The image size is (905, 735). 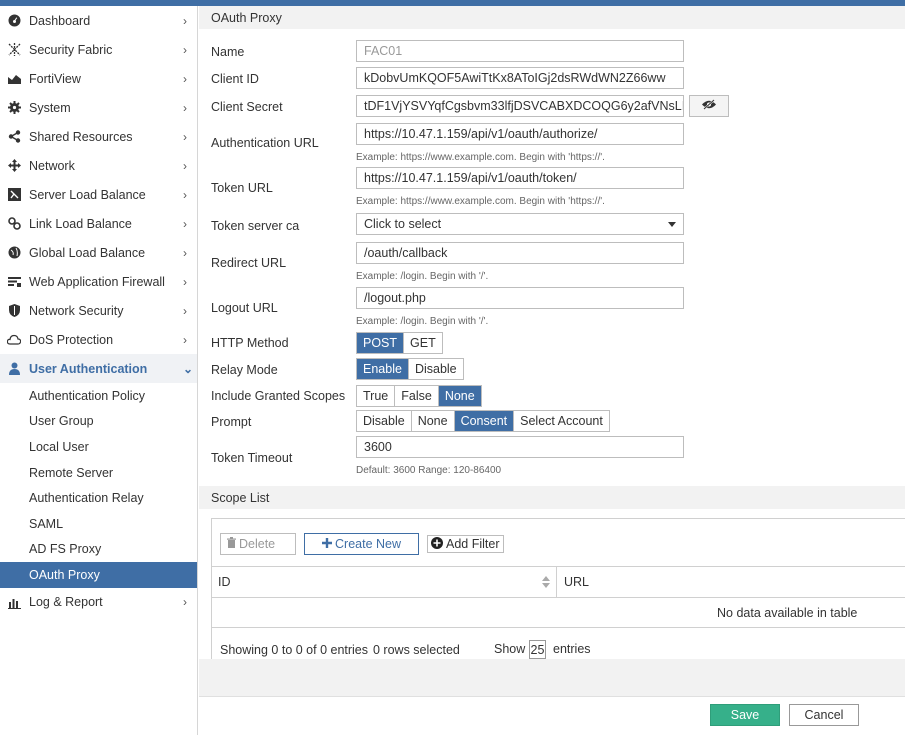 I want to click on token-timeout-field: 3600, so click(x=520, y=447).